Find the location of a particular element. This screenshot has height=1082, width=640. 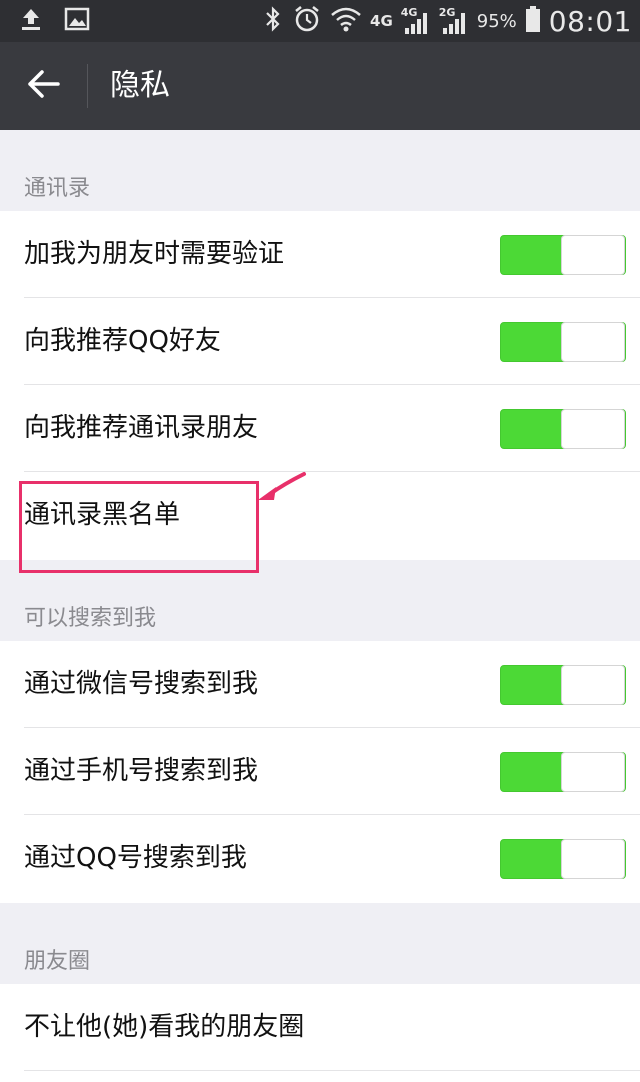

back-button is located at coordinates (43, 86).